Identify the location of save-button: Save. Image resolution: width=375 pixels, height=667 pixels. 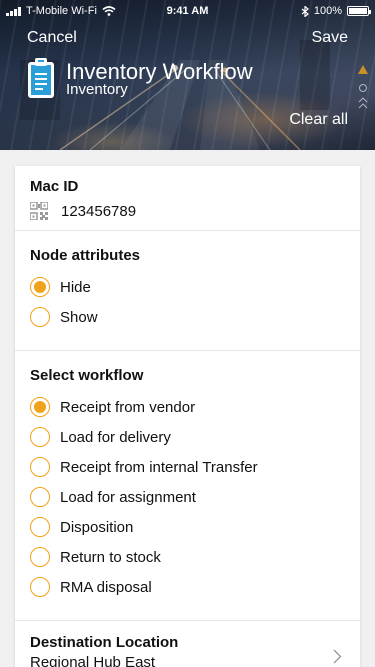
(330, 38).